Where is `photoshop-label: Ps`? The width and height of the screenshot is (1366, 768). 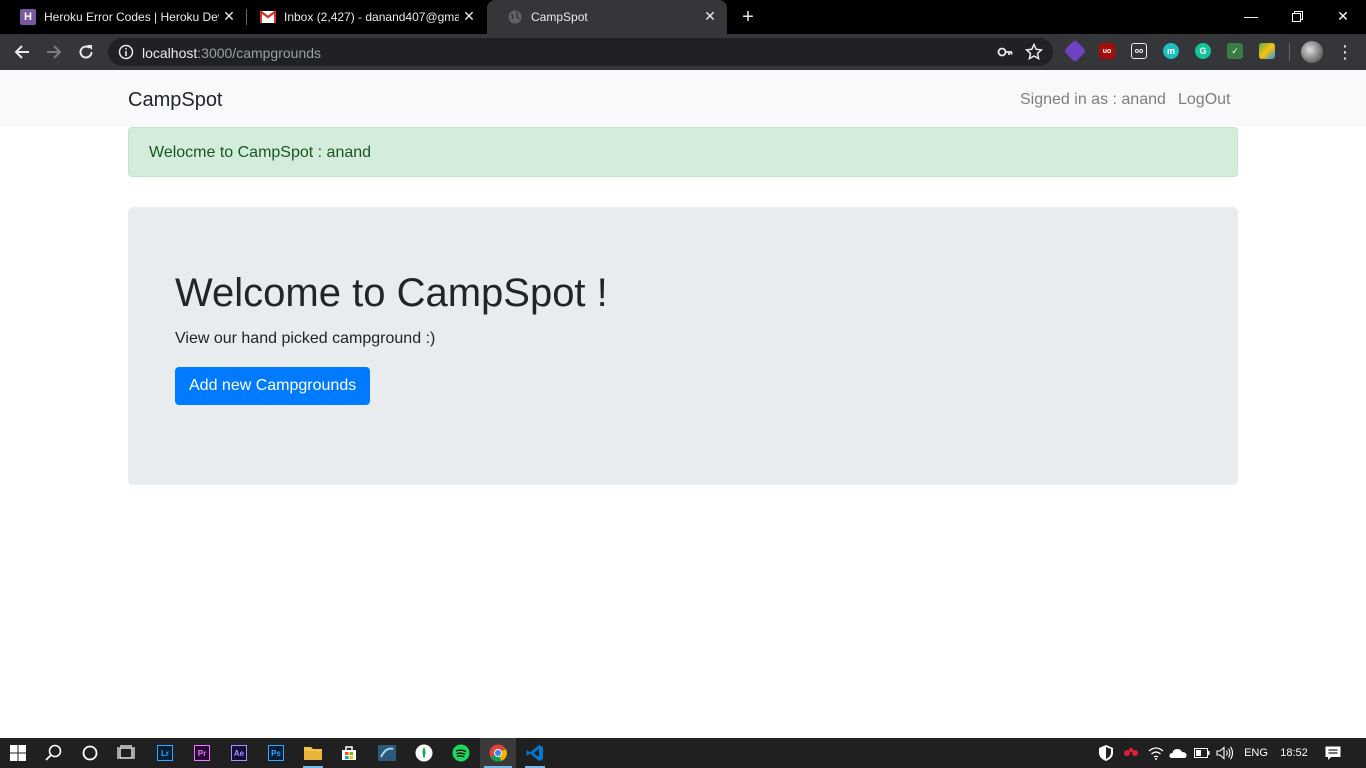
photoshop-label: Ps is located at coordinates (276, 753).